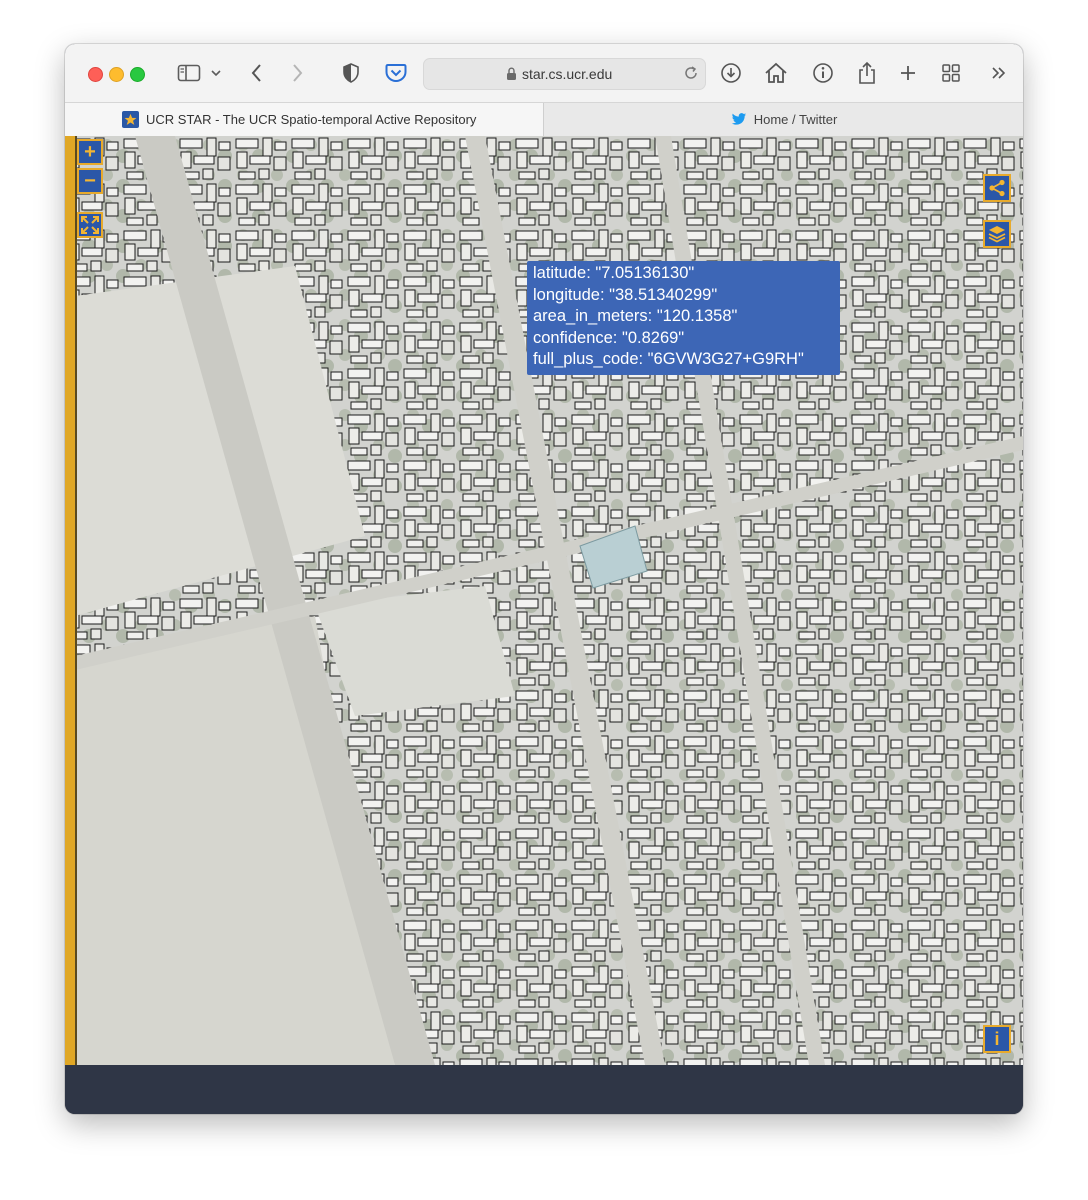  What do you see at coordinates (216, 73) in the screenshot?
I see `chevron-down-icon` at bounding box center [216, 73].